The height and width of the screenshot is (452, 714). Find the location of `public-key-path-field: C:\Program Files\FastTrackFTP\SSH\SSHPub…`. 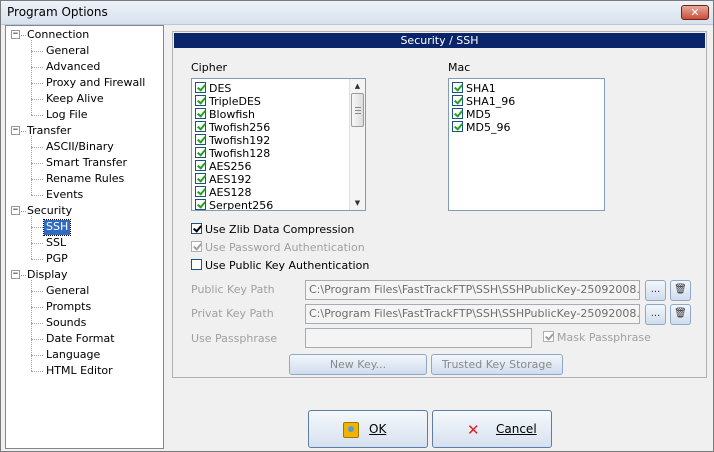

public-key-path-field: C:\Program Files\FastTrackFTP\SSH\SSHPub… is located at coordinates (472, 290).